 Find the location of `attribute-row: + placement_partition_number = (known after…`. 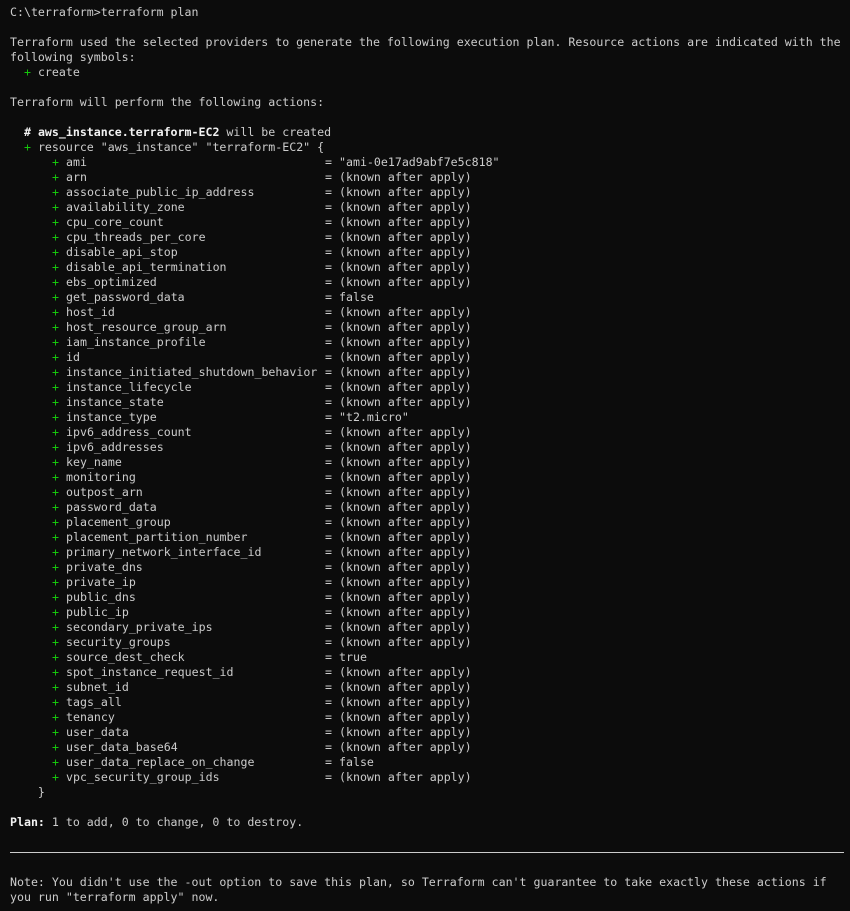

attribute-row: + placement_partition_number = (known after… is located at coordinates (425, 537).